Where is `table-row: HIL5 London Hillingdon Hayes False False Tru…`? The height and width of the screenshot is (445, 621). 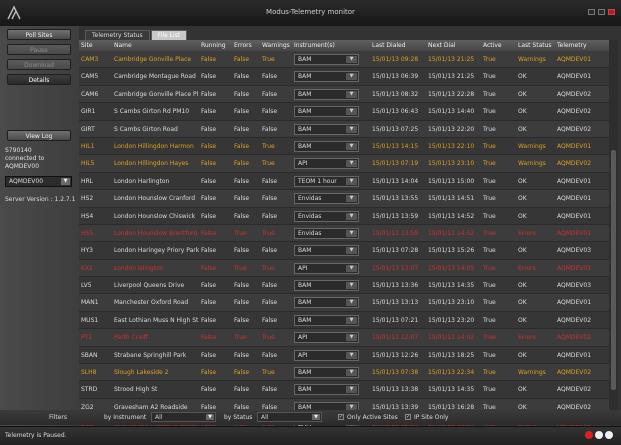 table-row: HIL5 London Hillingdon Hayes False False Tru… is located at coordinates (344, 164).